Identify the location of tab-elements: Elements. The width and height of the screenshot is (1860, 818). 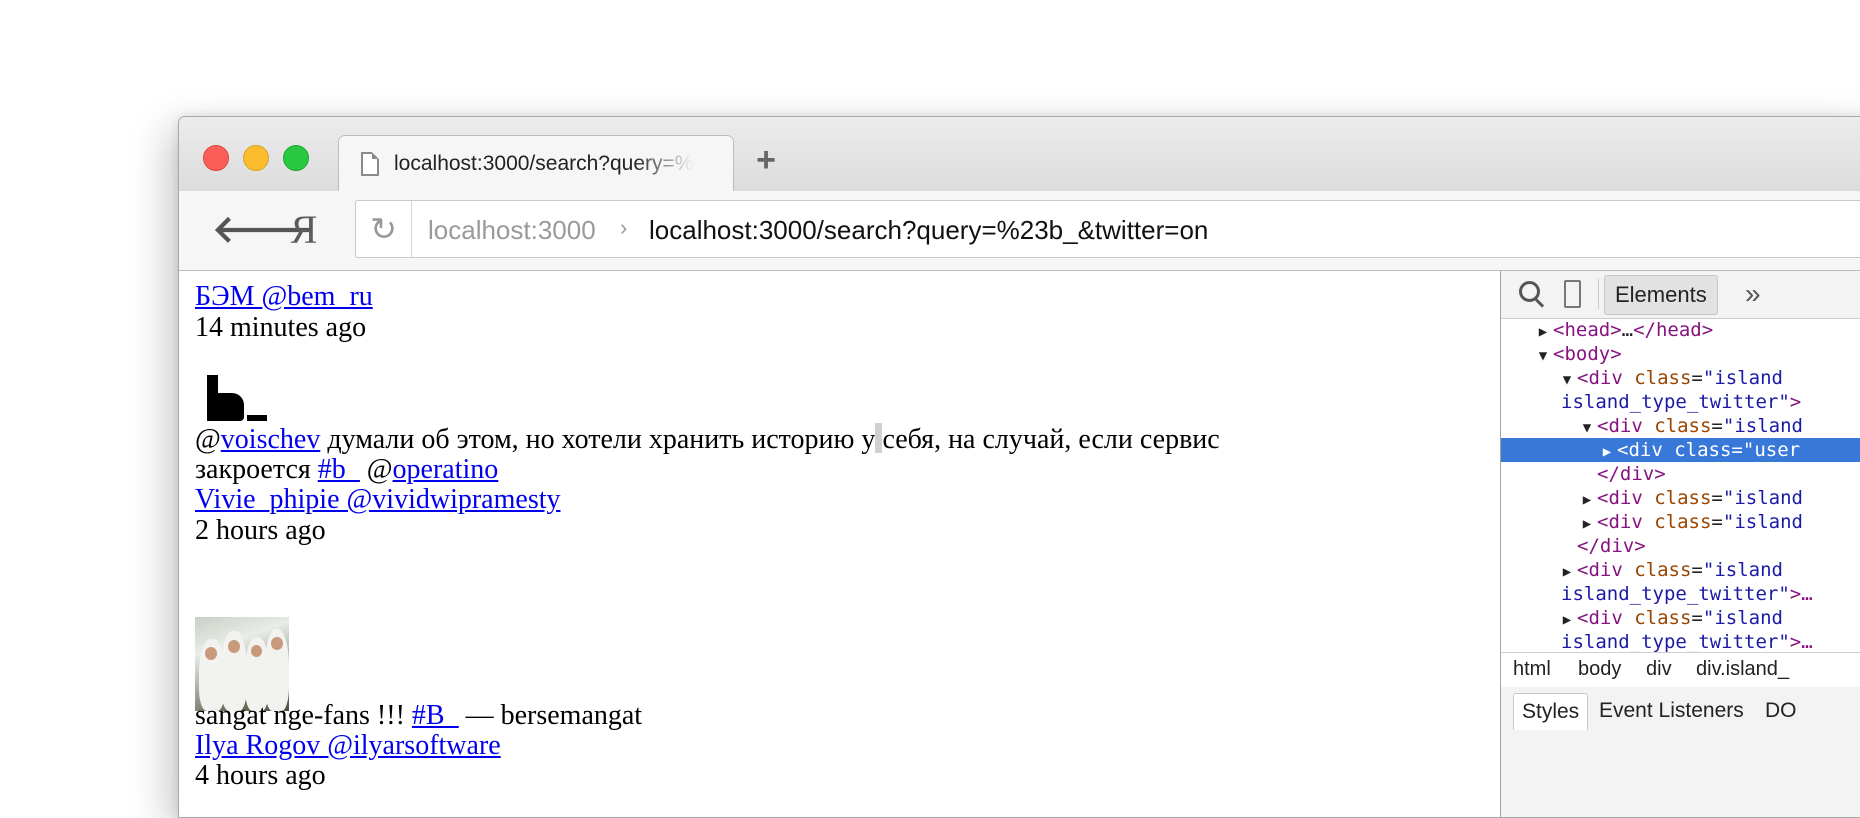
(1661, 295).